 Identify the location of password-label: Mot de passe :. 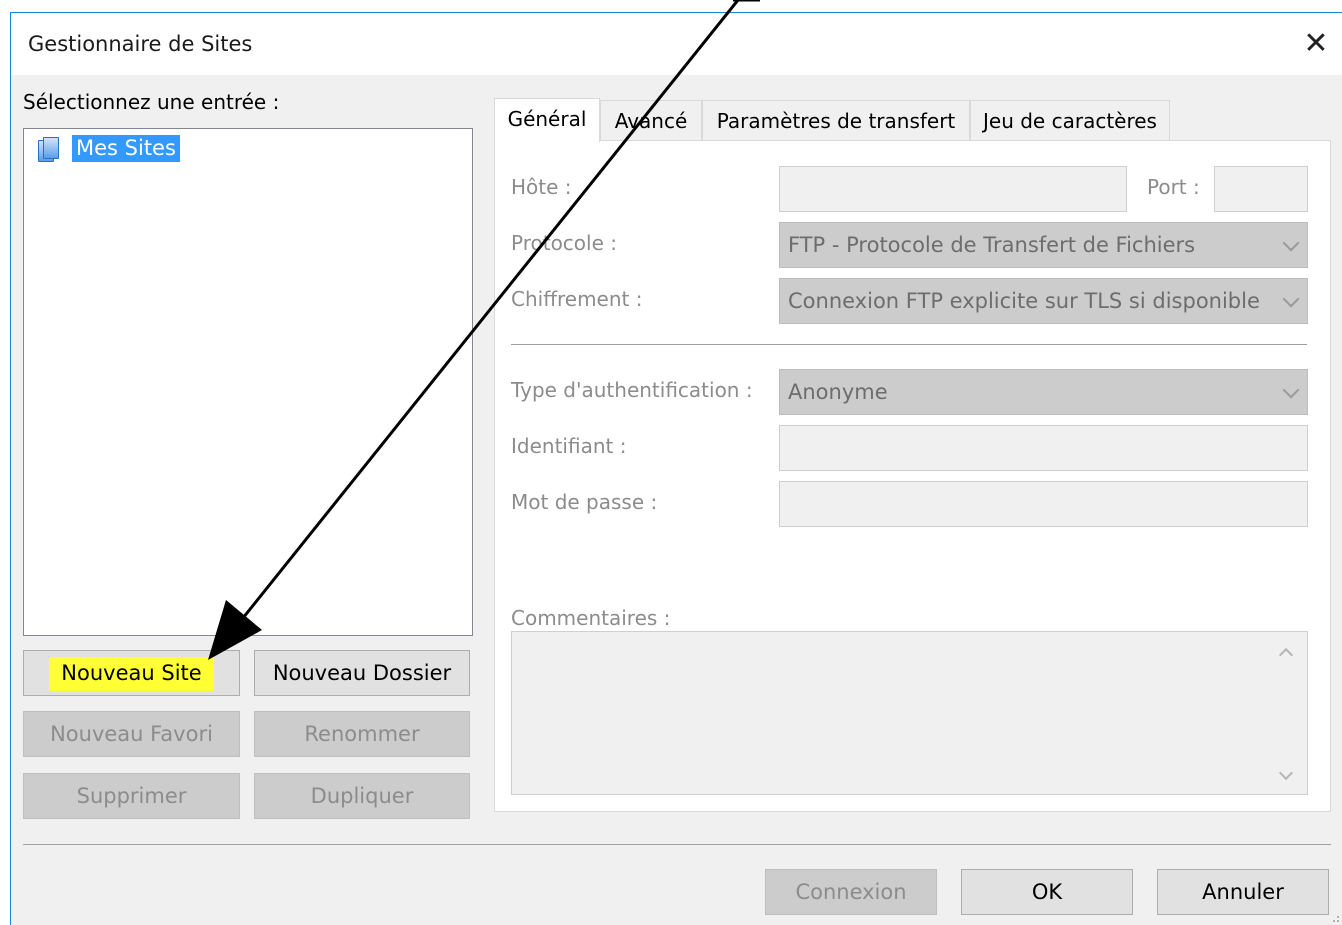
(584, 502).